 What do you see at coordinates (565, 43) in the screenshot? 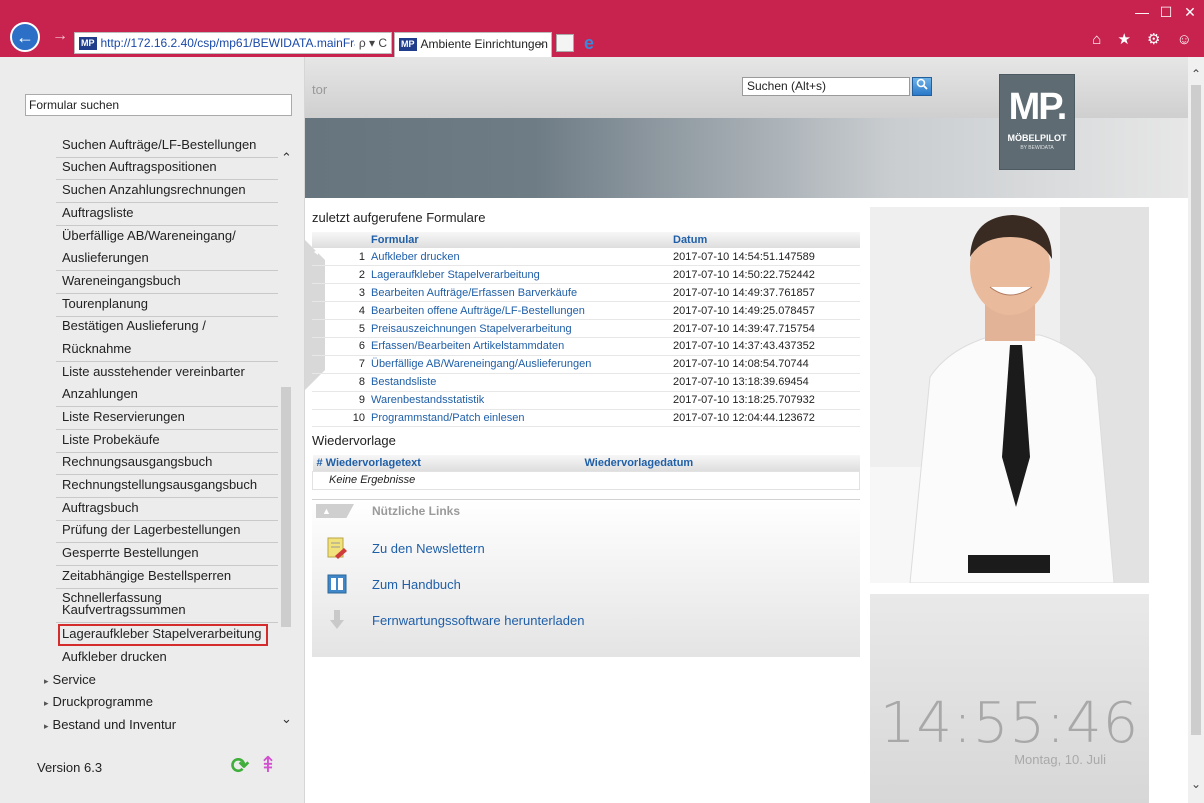
I see `new-tab-button` at bounding box center [565, 43].